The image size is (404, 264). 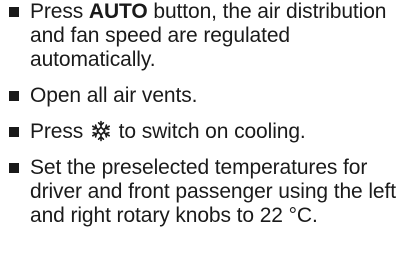 What do you see at coordinates (114, 95) in the screenshot?
I see `instruction-text: Open all air vents.` at bounding box center [114, 95].